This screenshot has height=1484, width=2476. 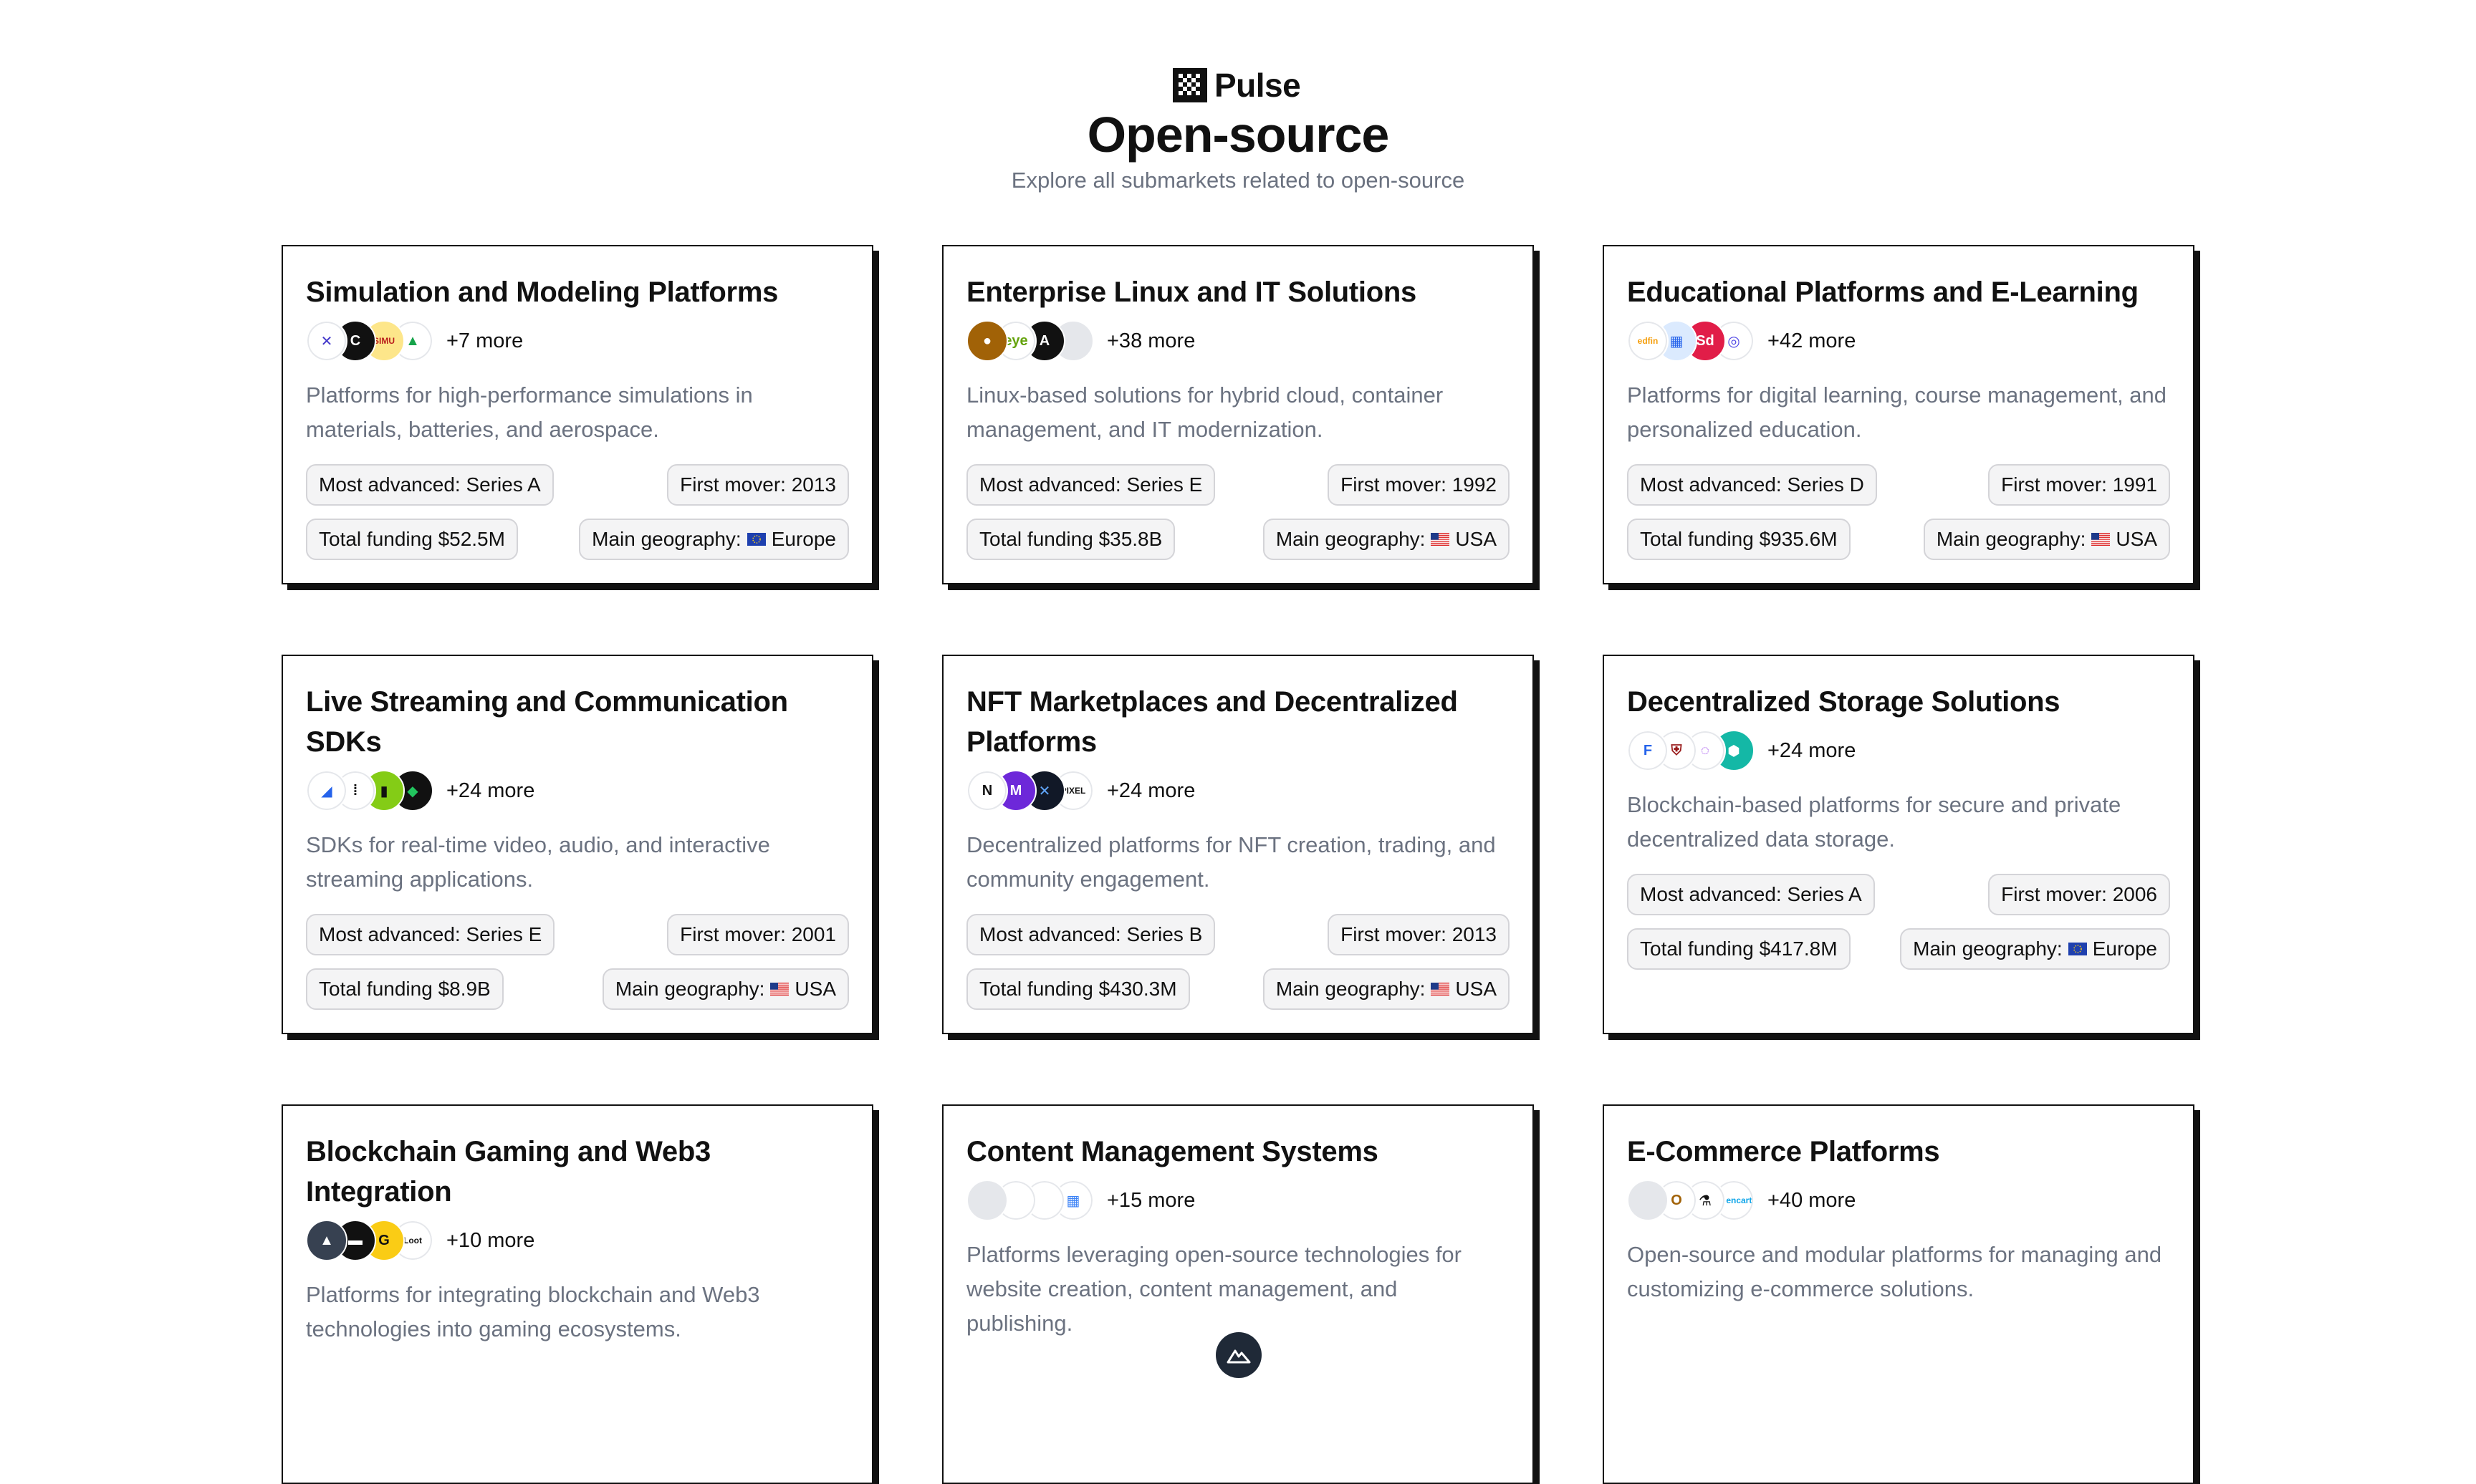 What do you see at coordinates (756, 539) in the screenshot?
I see `eu-flag-icon` at bounding box center [756, 539].